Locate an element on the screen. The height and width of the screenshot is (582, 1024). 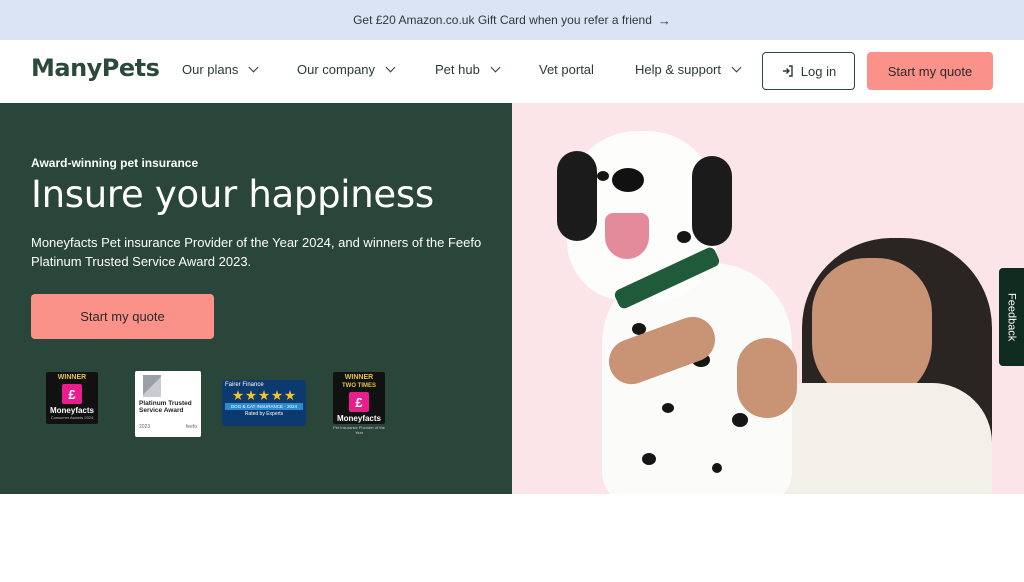
fairer-strip: DOG & CAT INSURANCE · 2024 is located at coordinates (264, 406).